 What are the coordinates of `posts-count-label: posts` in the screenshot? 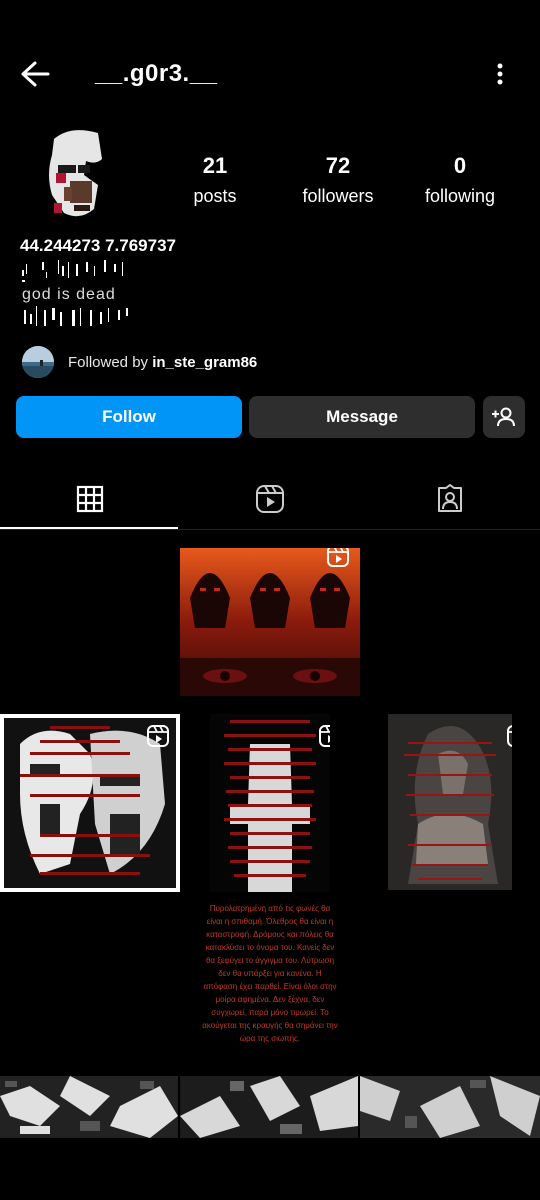 It's located at (215, 196).